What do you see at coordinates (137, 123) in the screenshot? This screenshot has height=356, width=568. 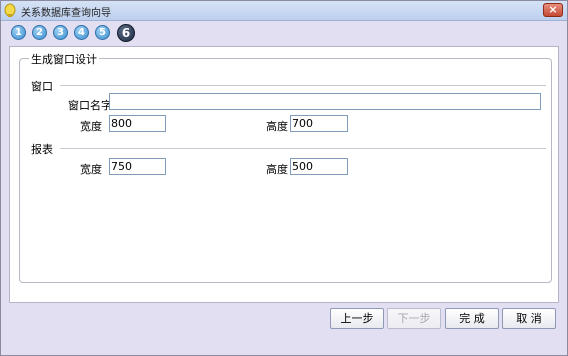 I see `window-width-input` at bounding box center [137, 123].